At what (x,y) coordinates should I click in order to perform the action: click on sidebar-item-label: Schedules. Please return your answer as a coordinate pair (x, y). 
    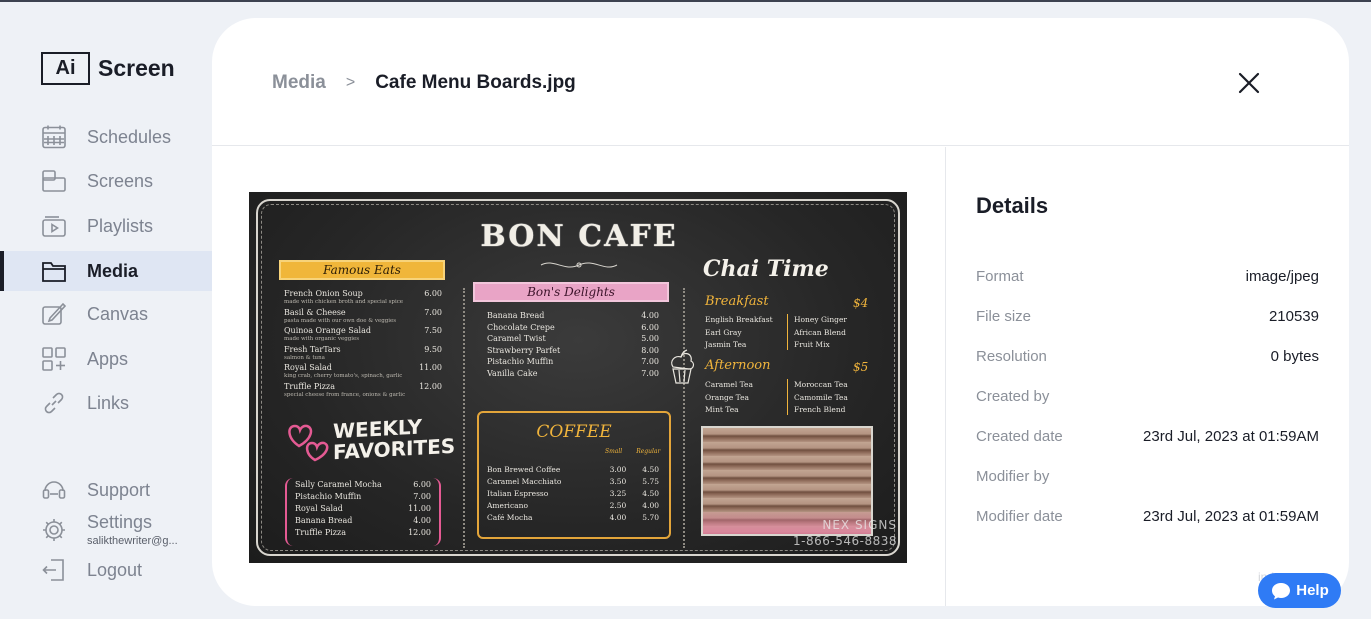
    Looking at the image, I should click on (129, 136).